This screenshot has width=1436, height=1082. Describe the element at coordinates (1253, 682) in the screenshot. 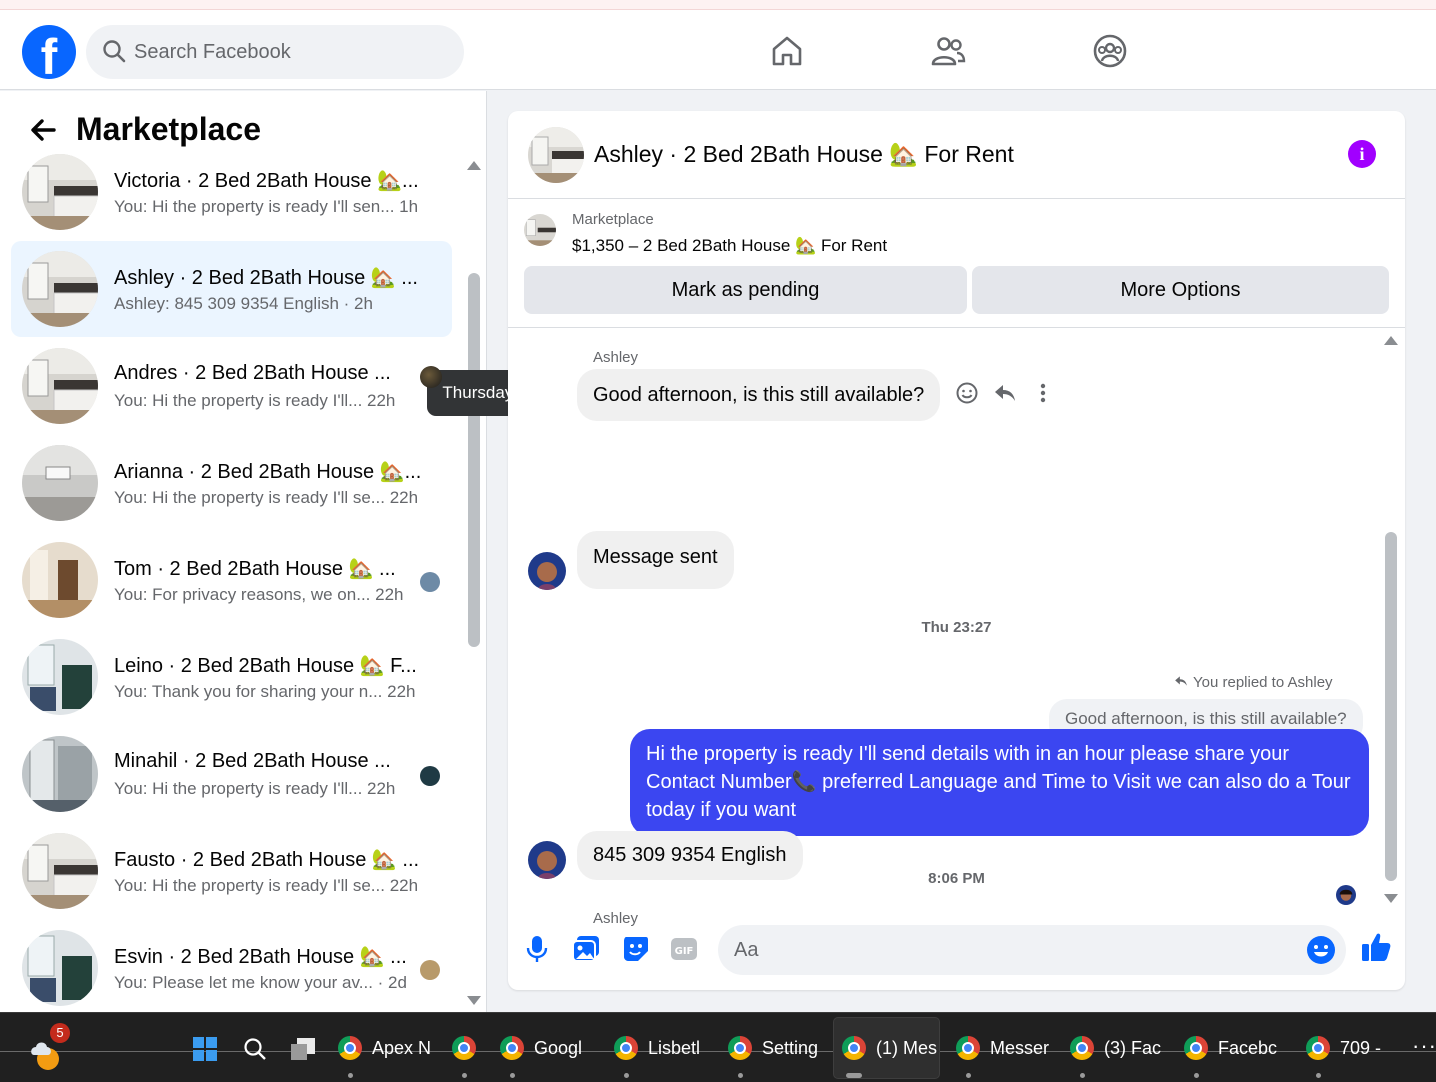

I see `reply-note: You replied to Ashley` at that location.